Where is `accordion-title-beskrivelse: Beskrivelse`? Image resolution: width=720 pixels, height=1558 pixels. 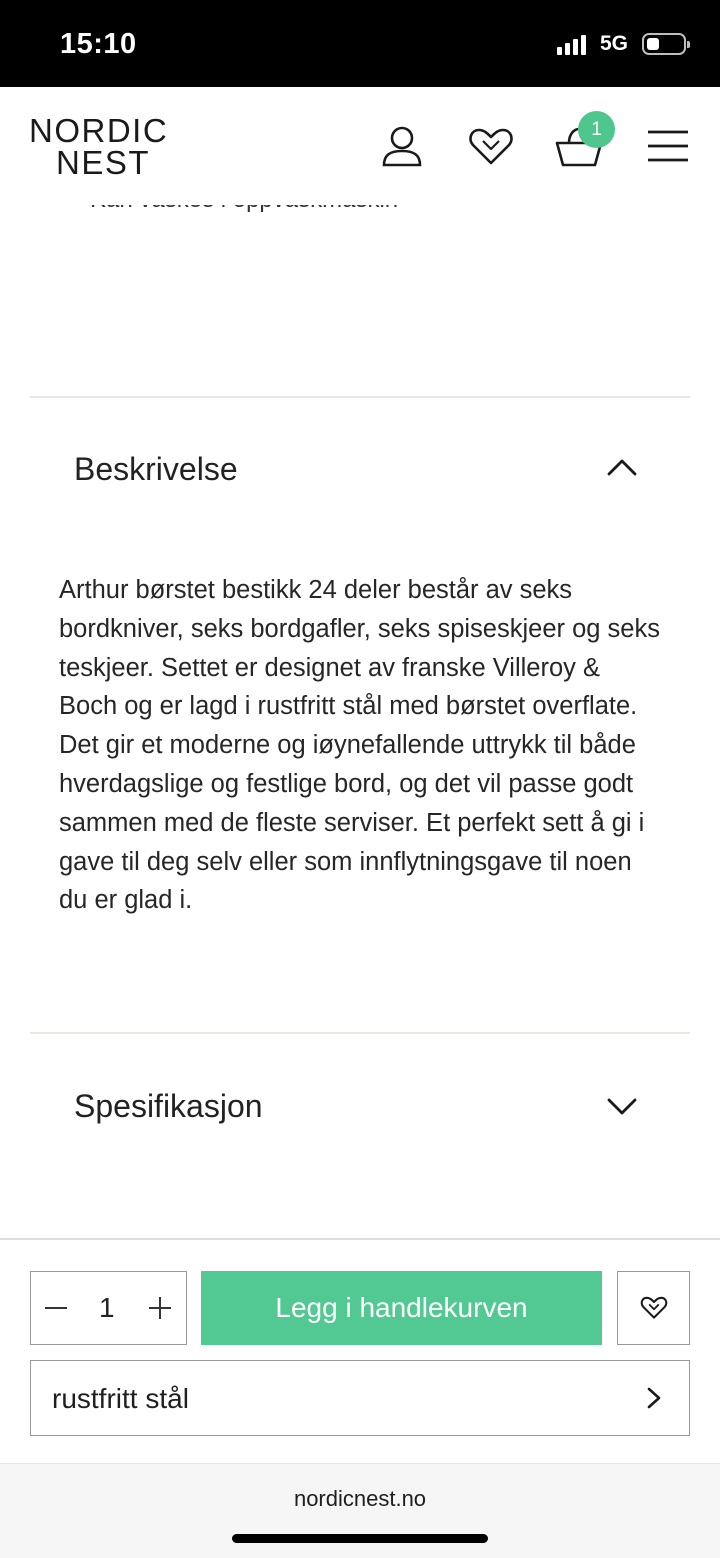
accordion-title-beskrivelse: Beskrivelse is located at coordinates (156, 469).